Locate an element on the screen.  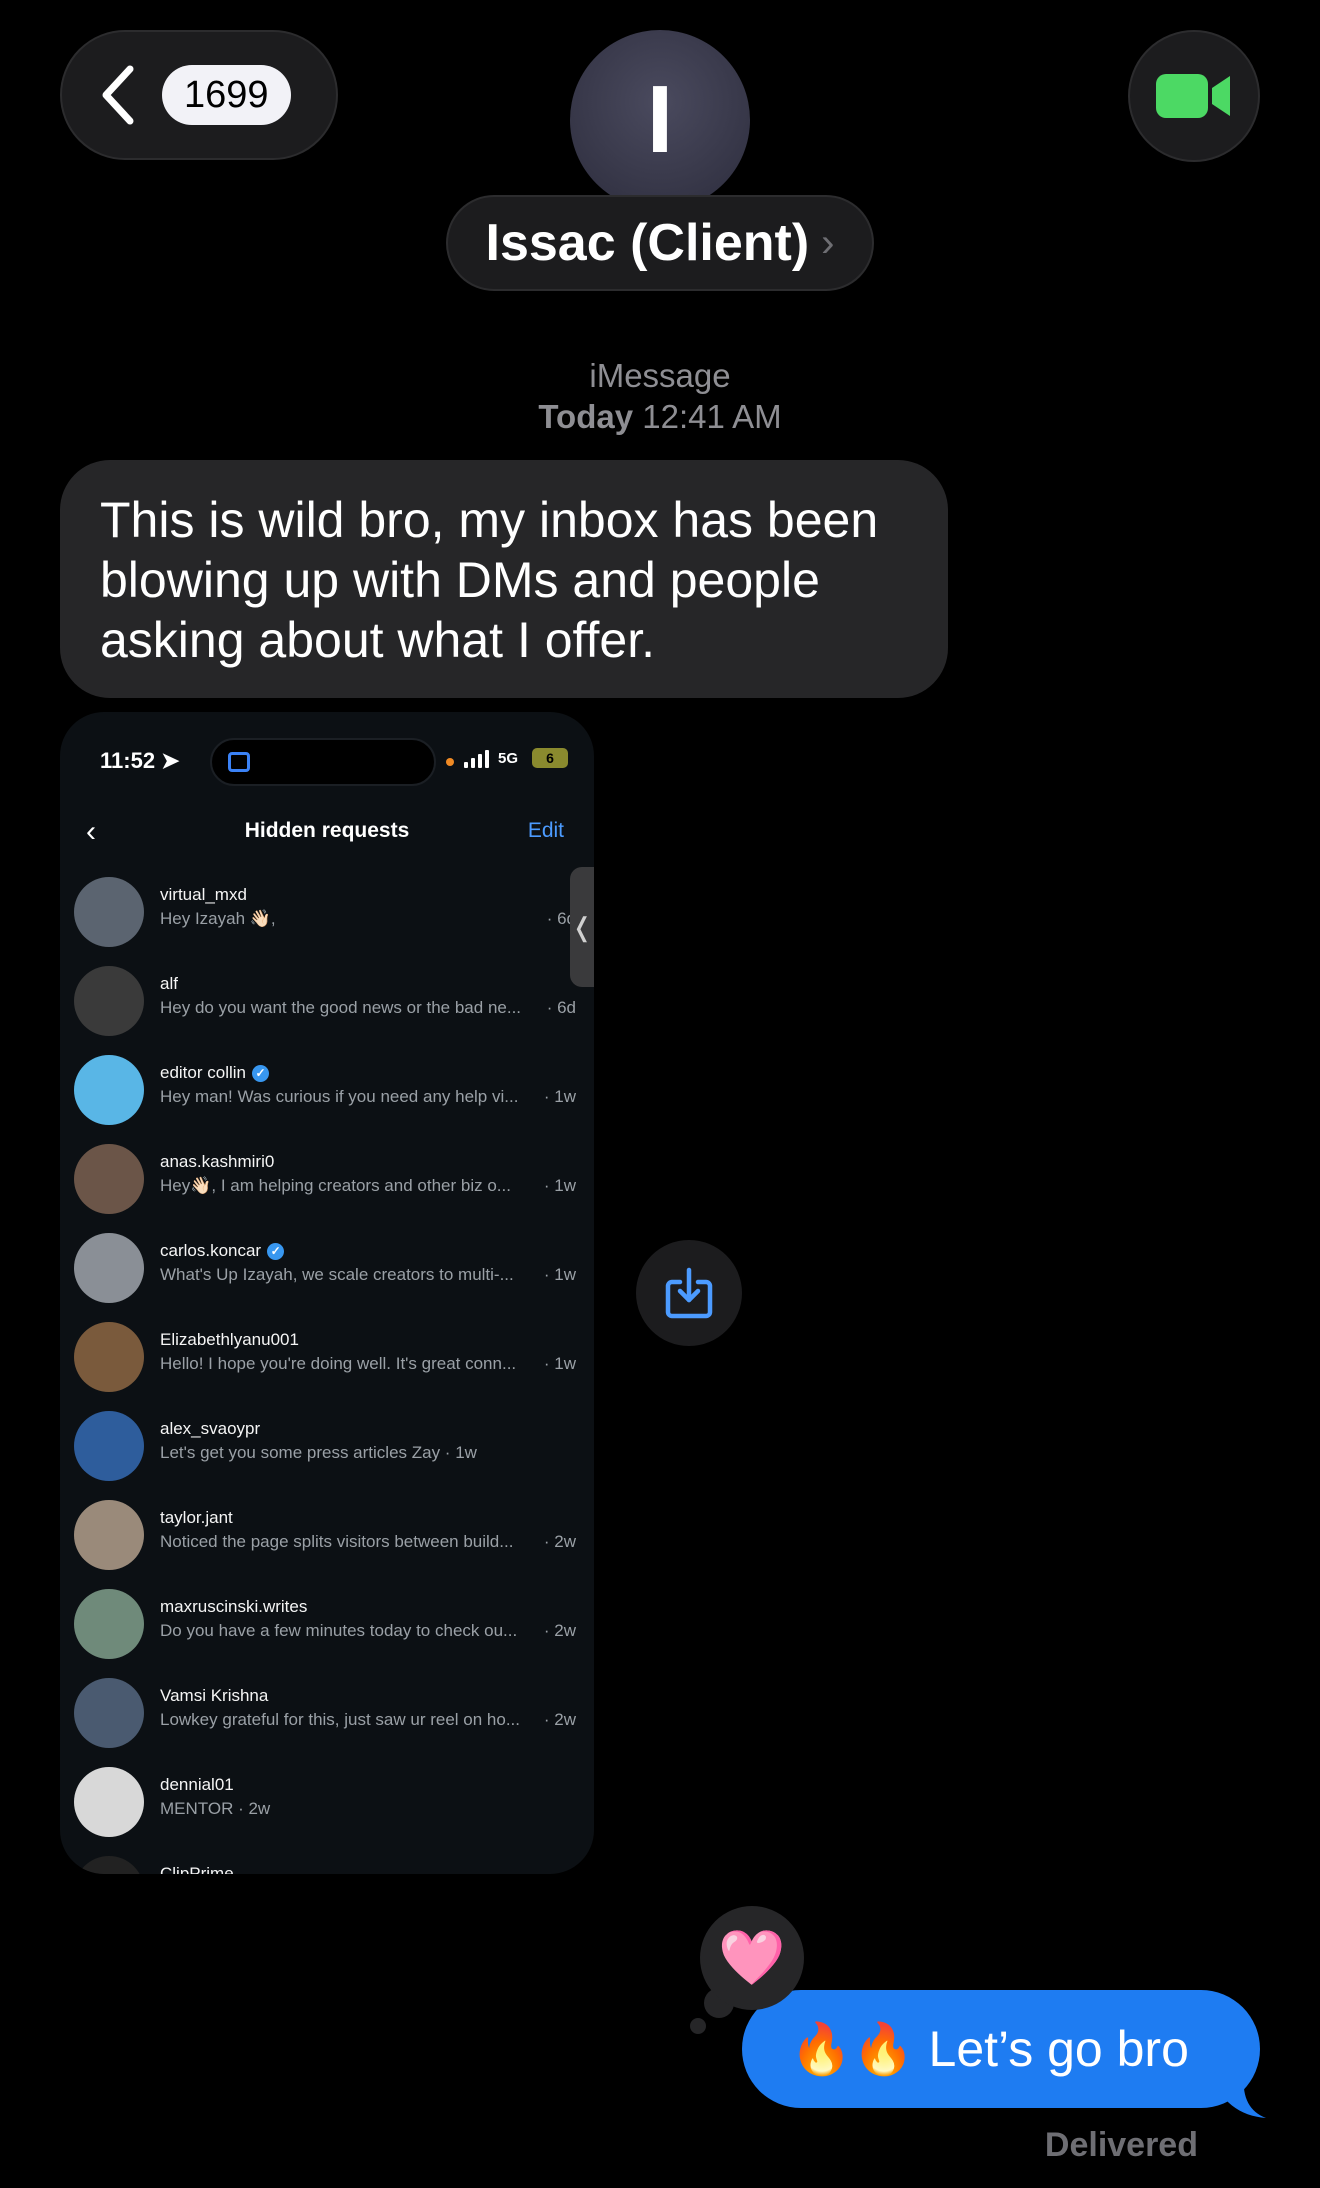
status-bar: 11:52 ➤ 5G 6 is located at coordinates (327, 760).